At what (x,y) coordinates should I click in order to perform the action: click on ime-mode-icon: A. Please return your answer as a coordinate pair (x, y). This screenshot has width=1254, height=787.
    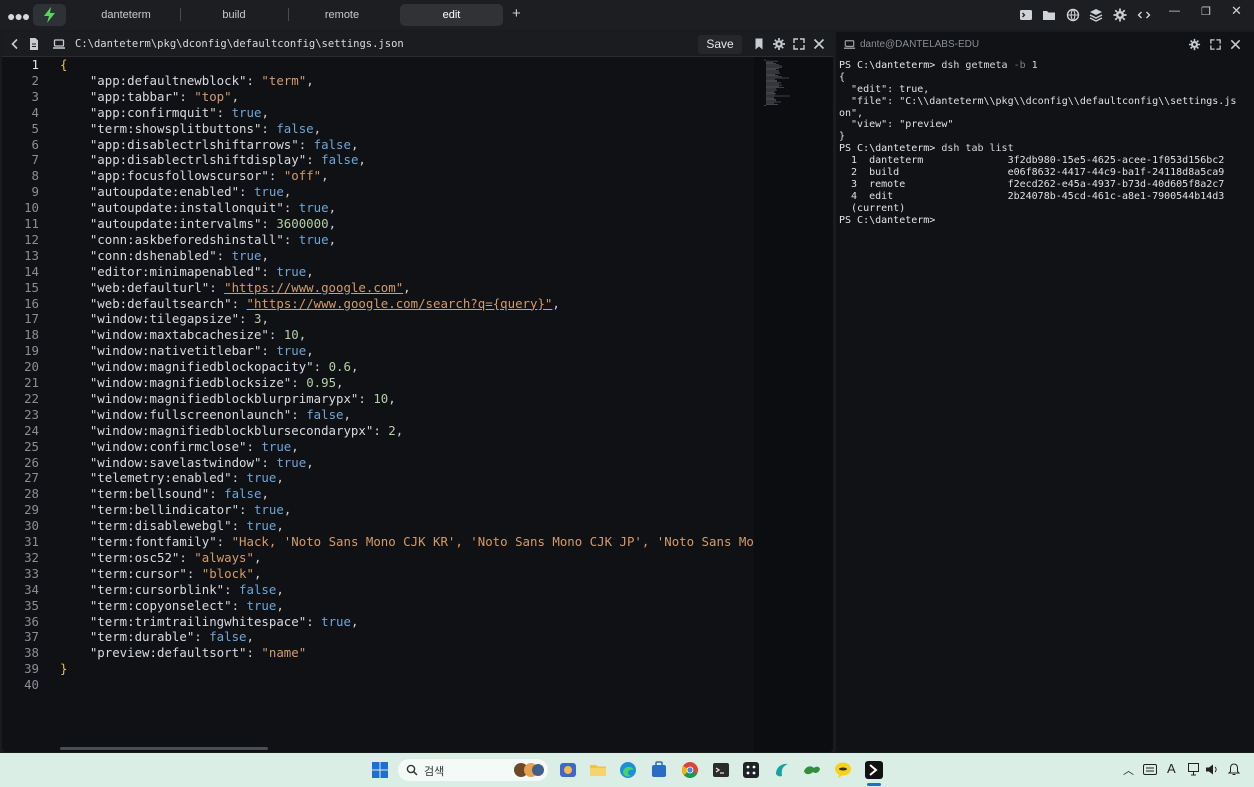
    Looking at the image, I should click on (1171, 768).